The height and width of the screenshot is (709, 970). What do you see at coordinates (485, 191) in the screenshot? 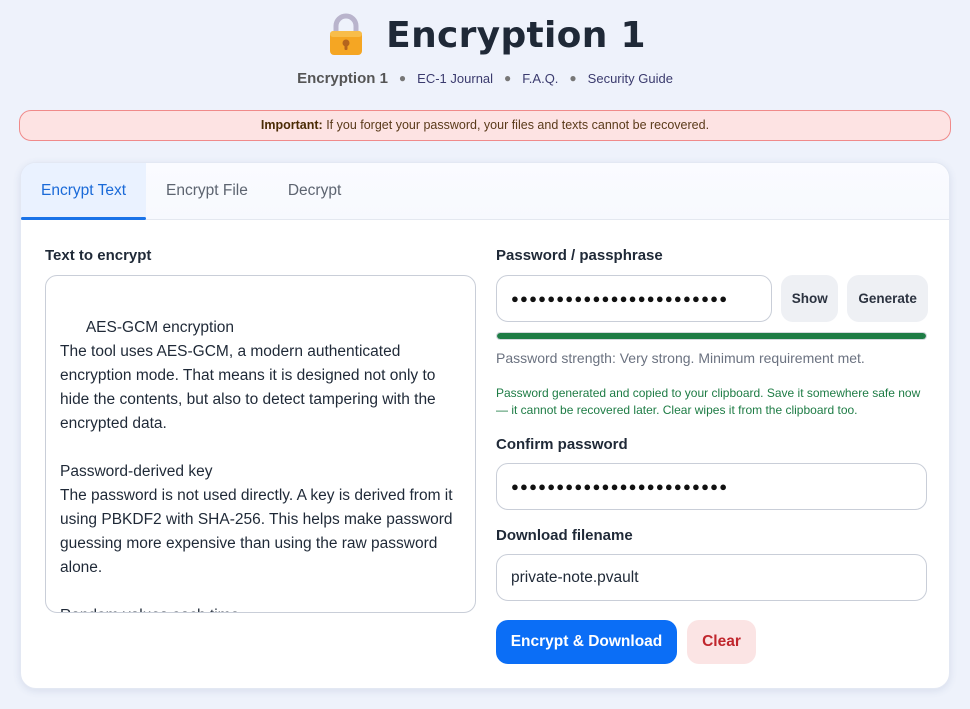
I see `tab-bar: Encrypt Text Encrypt File Decrypt` at bounding box center [485, 191].